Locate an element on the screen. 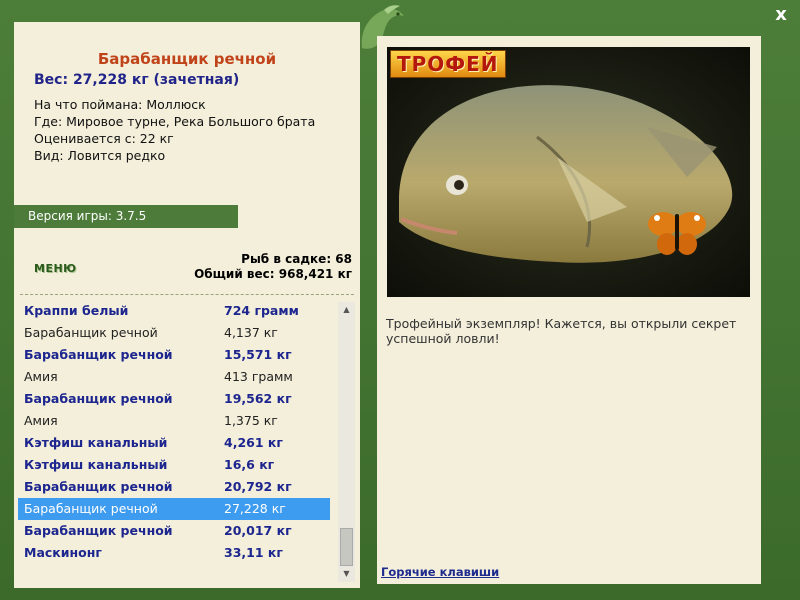 The height and width of the screenshot is (600, 800). list-item-name: Краппи белый is located at coordinates (76, 310).